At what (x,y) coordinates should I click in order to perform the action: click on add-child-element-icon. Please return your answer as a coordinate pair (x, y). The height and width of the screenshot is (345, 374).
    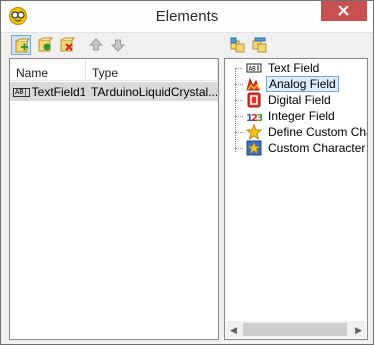
    Looking at the image, I should click on (45, 44).